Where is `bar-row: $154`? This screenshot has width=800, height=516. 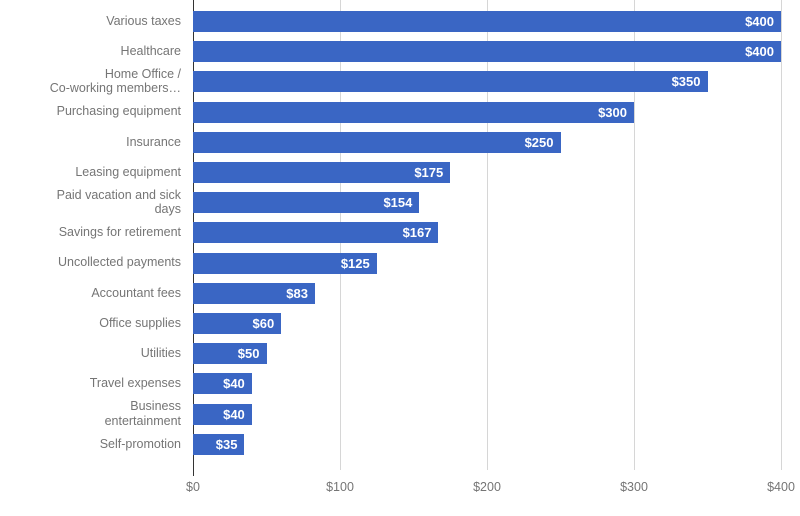 bar-row: $154 is located at coordinates (487, 202).